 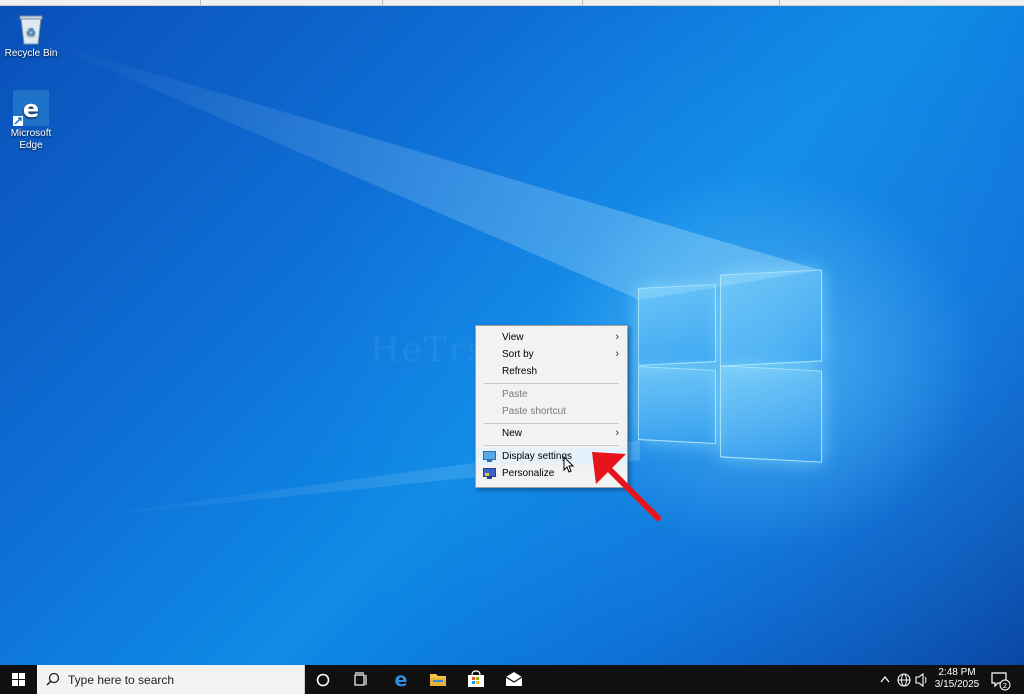 I want to click on mail-button, so click(x=514, y=679).